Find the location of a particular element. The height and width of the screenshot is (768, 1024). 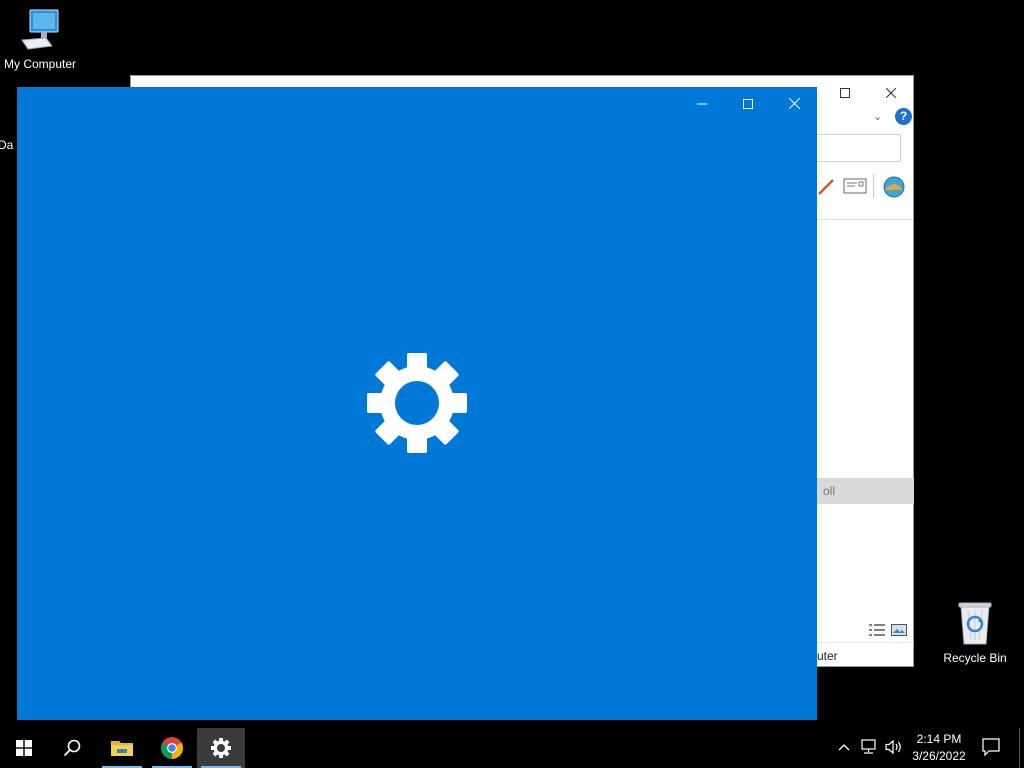

taskbar: 2:14 PM 3/26/2022 is located at coordinates (512, 748).